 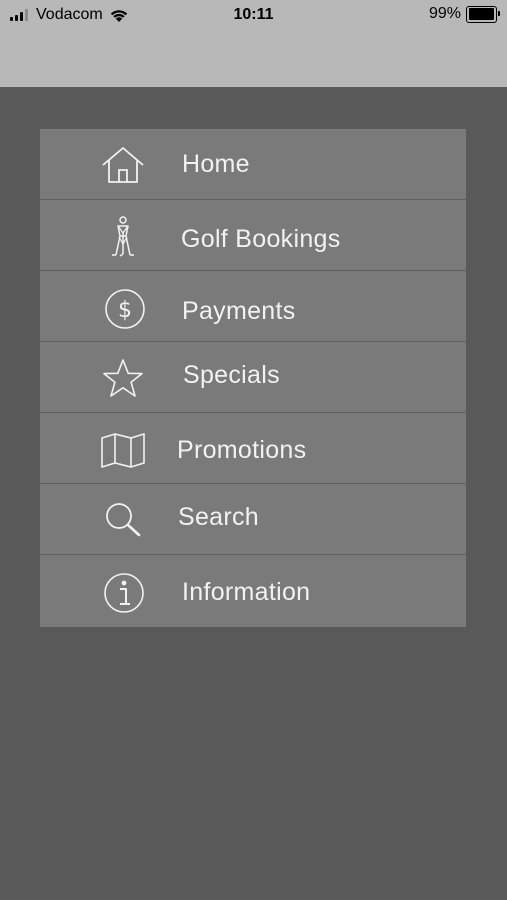 What do you see at coordinates (464, 14) in the screenshot?
I see `status-right: 99%` at bounding box center [464, 14].